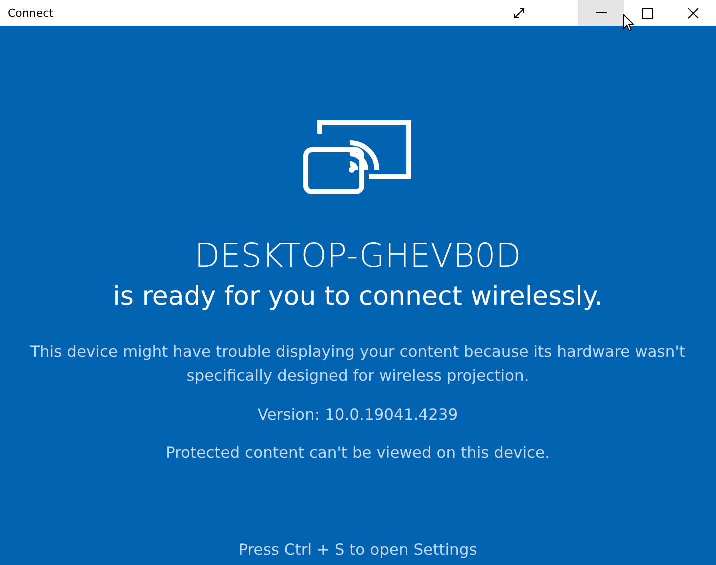 Image resolution: width=716 pixels, height=565 pixels. Describe the element at coordinates (358, 297) in the screenshot. I see `headline: is ready for you to connect wirelessly.` at that location.